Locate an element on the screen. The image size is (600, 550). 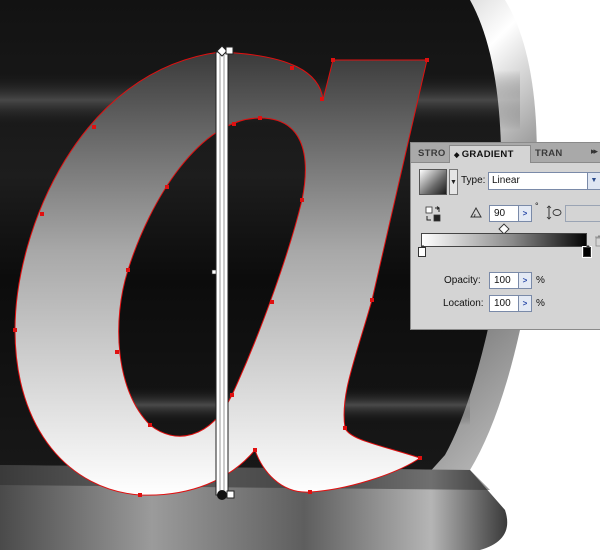
location-label: Location: is located at coordinates (463, 303).